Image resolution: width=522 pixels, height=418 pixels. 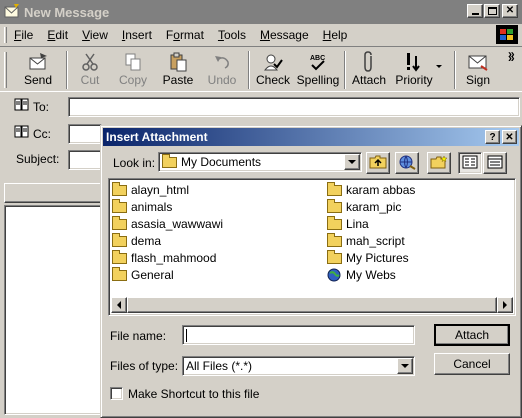 I want to click on list-item: My Pictures, so click(x=368, y=257).